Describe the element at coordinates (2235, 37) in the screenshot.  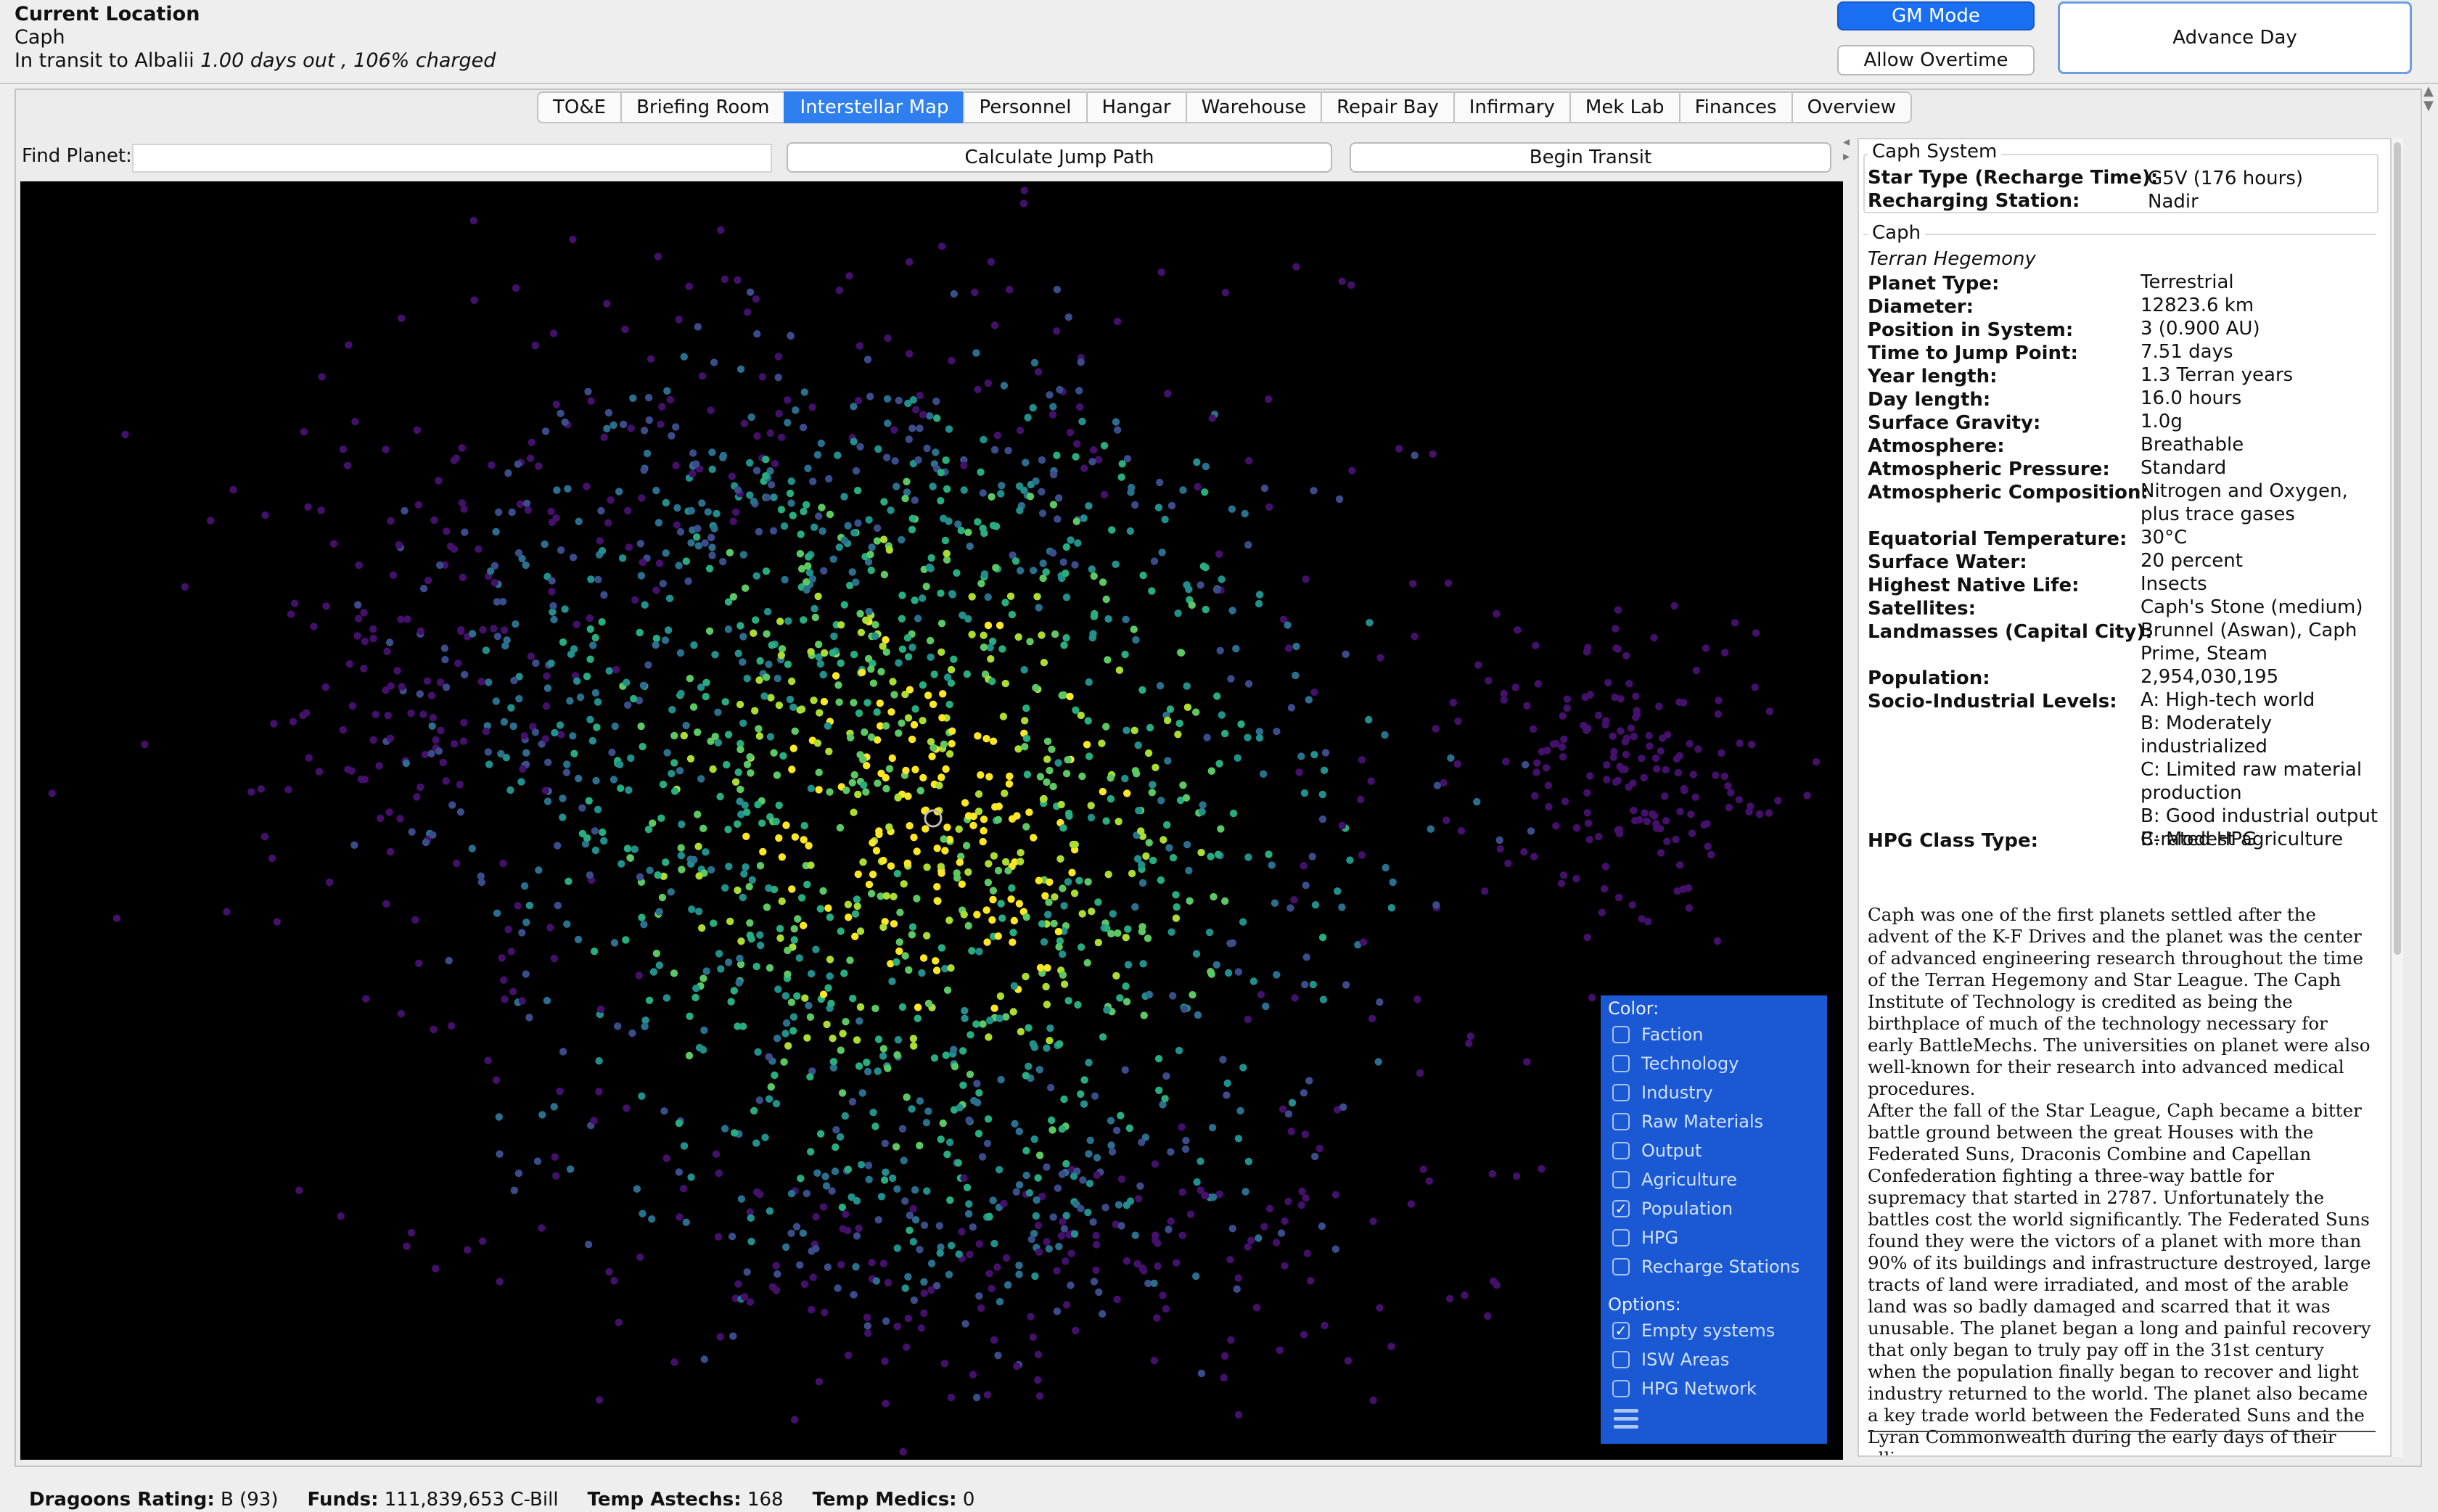
I see `advance-day-button: Advance Day` at that location.